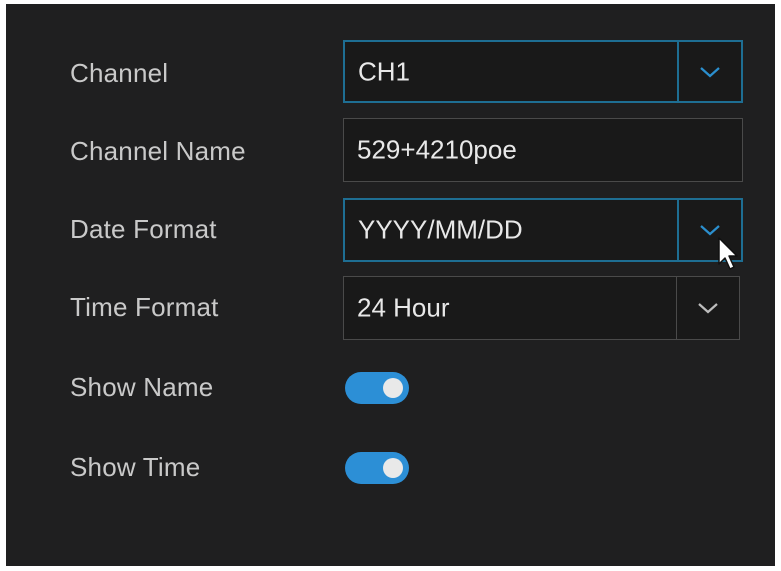 The image size is (781, 571). I want to click on channel-dropdown-button, so click(709, 71).